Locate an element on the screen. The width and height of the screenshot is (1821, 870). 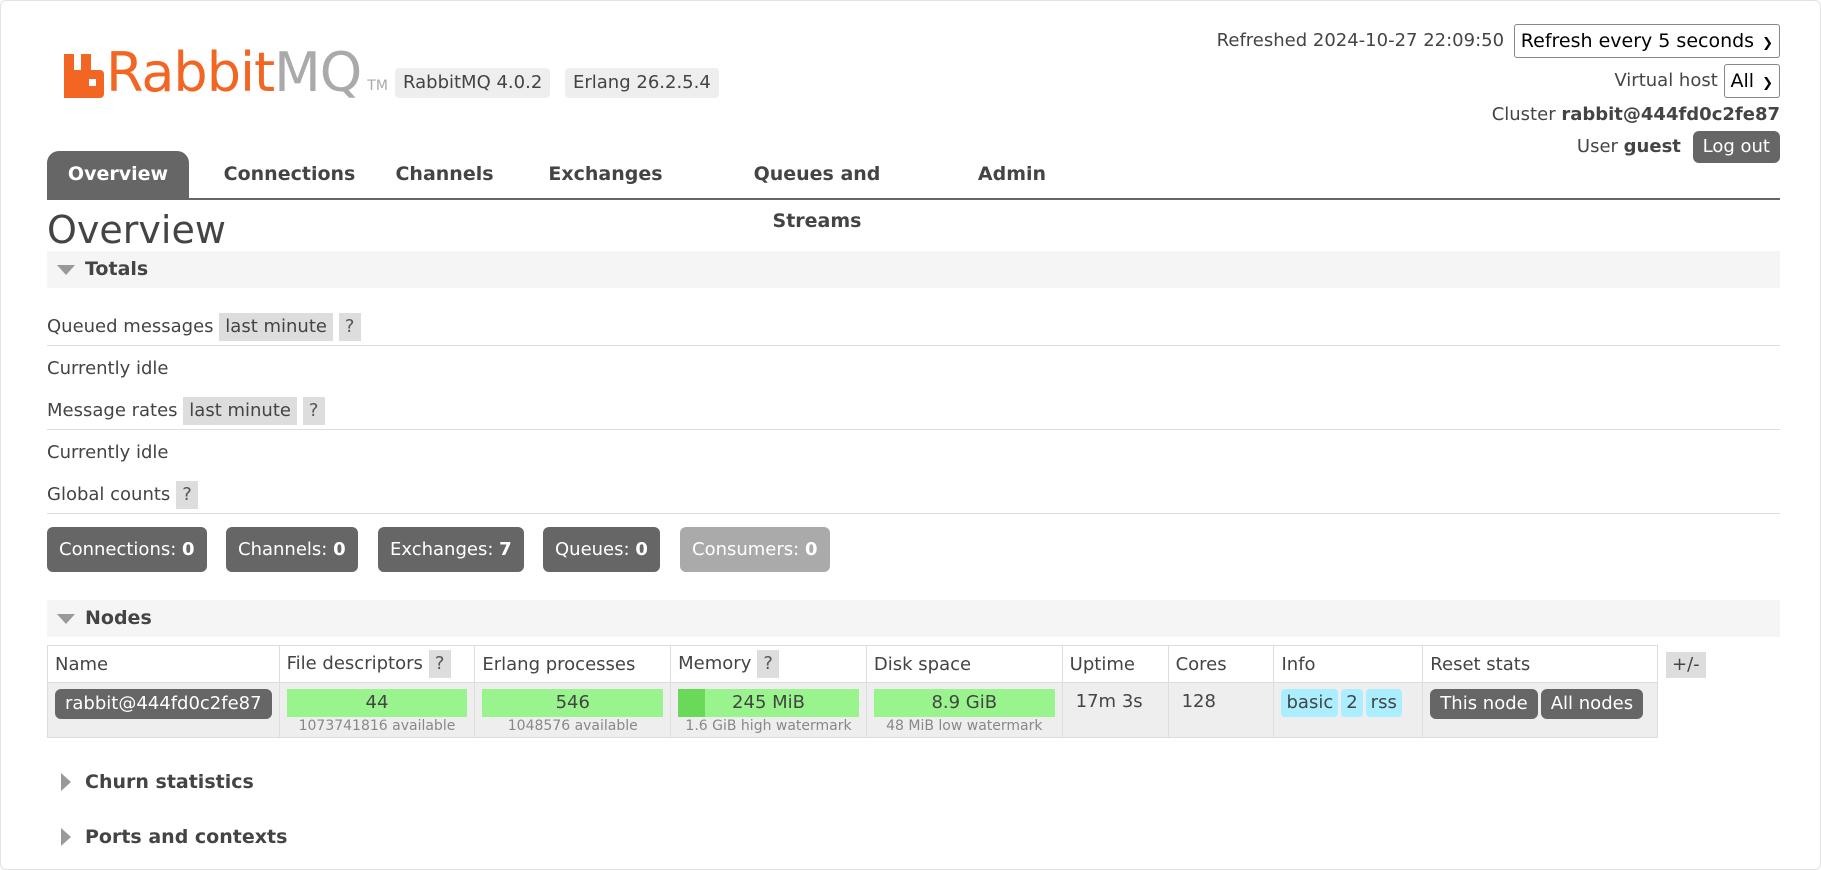
consumers-count-button: Consumers: 0 is located at coordinates (755, 549).